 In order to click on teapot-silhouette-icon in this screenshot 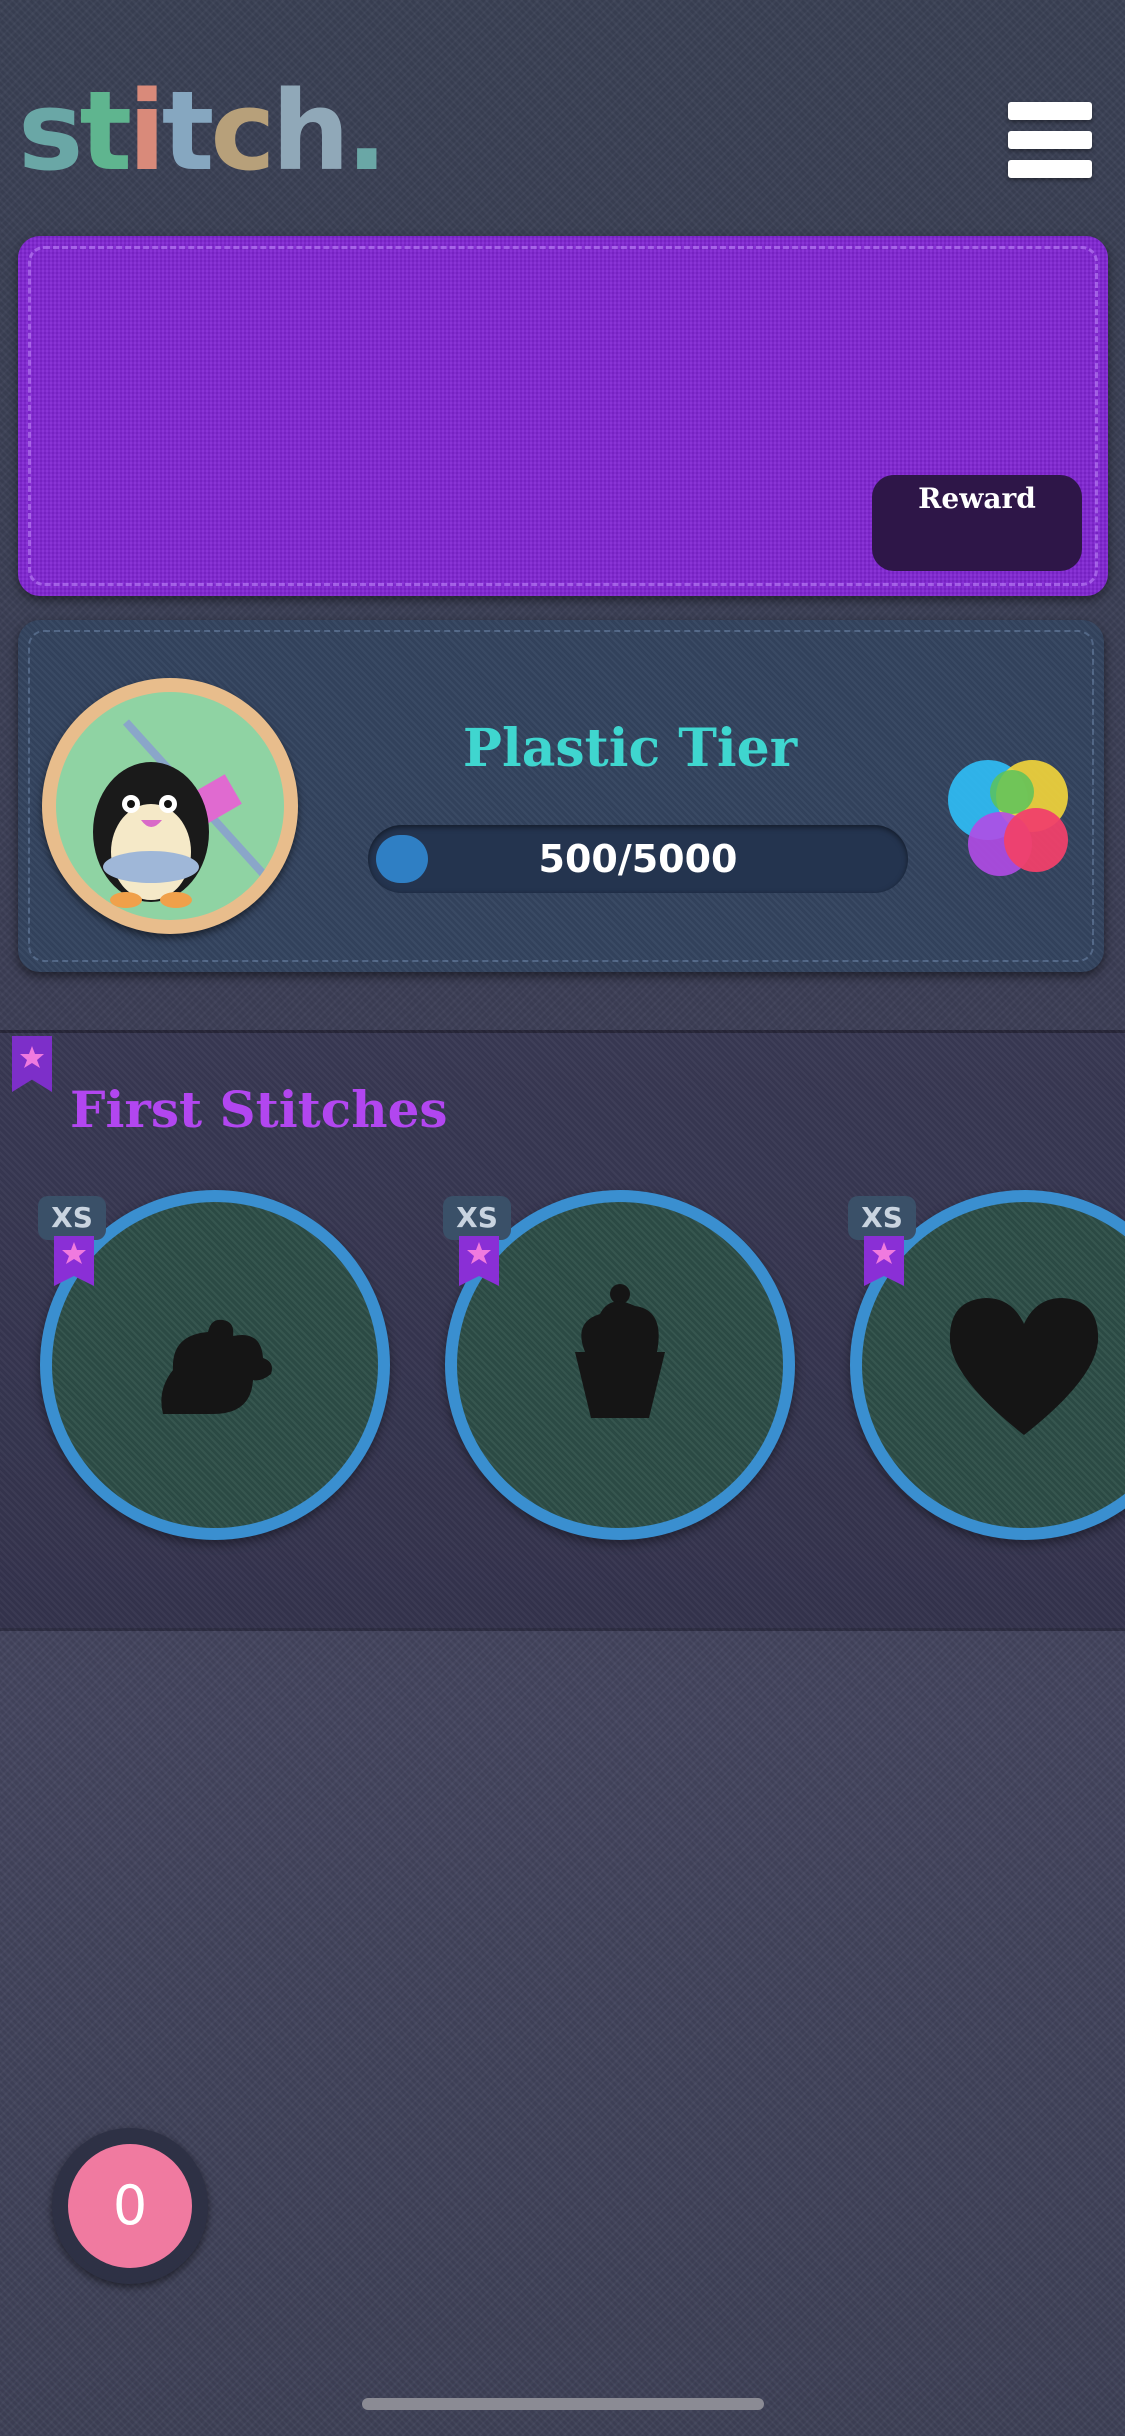, I will do `click(216, 1366)`.